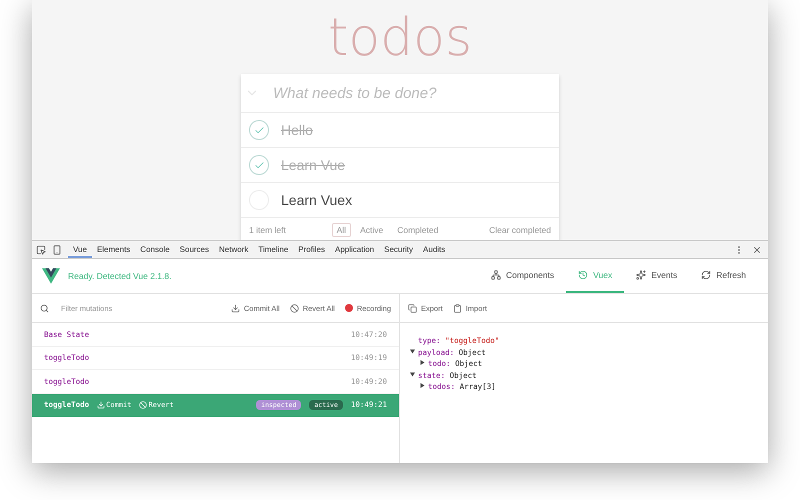 This screenshot has width=800, height=500. What do you see at coordinates (194, 249) in the screenshot?
I see `devtools-tab: Sources` at bounding box center [194, 249].